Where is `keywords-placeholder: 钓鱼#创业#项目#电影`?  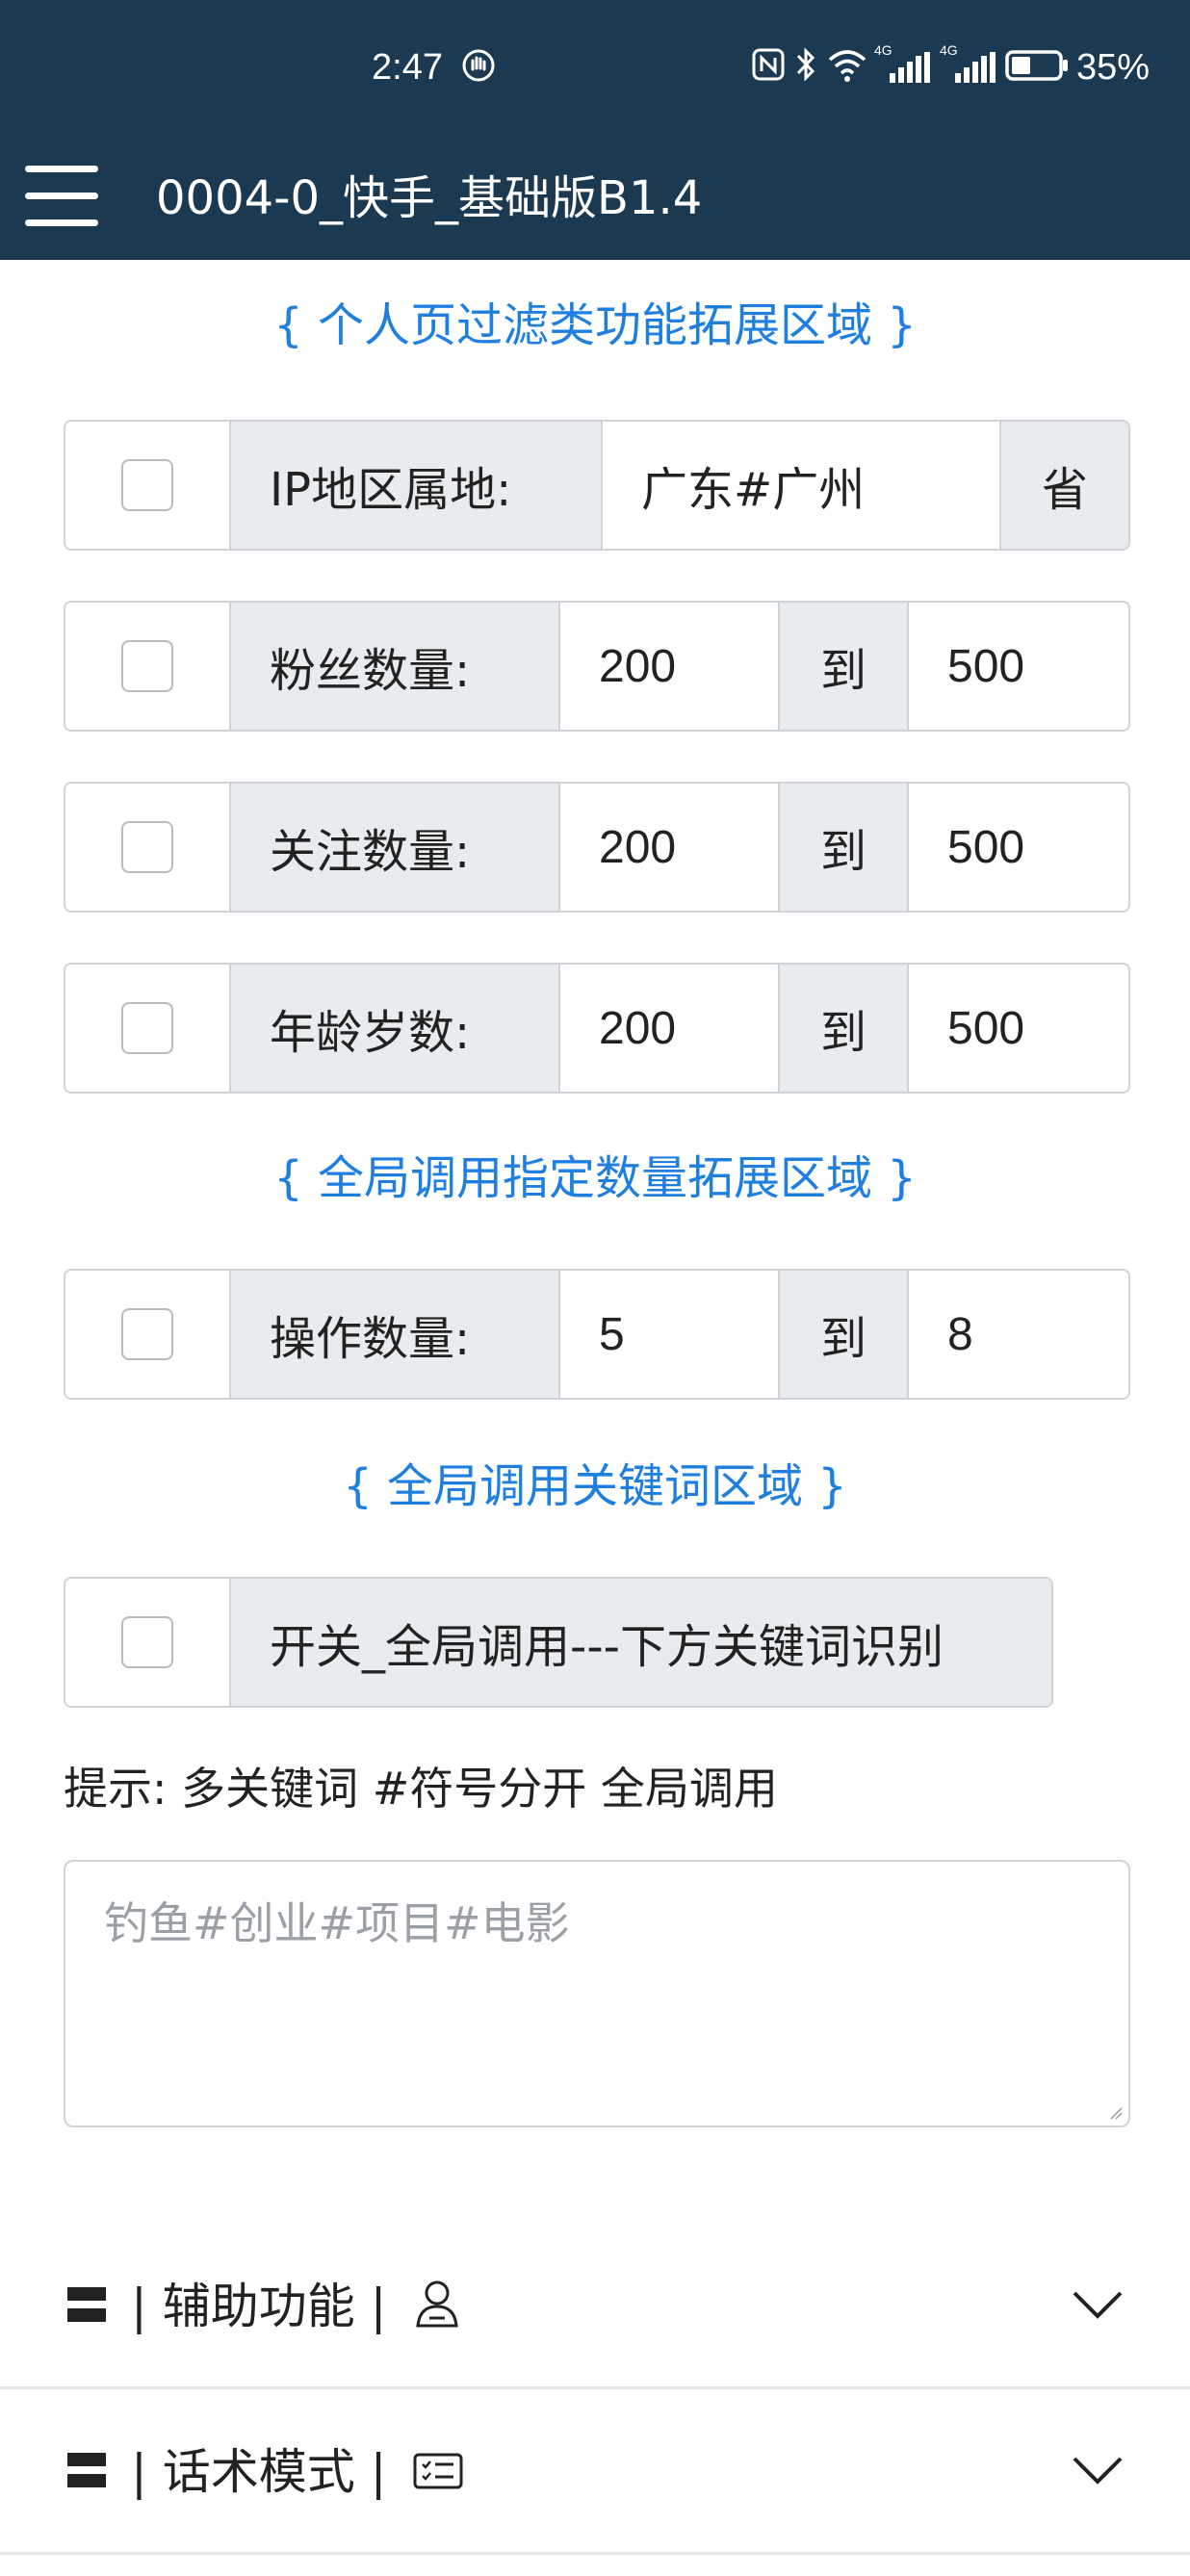
keywords-placeholder: 钓鱼#创业#项目#电影 is located at coordinates (337, 1923).